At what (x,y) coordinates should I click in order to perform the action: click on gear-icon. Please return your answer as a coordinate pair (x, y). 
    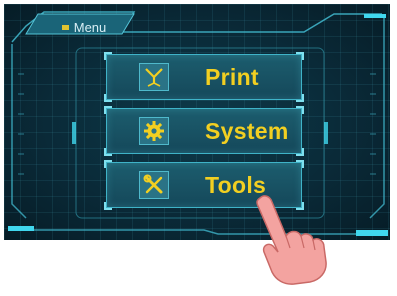
    Looking at the image, I should click on (154, 131).